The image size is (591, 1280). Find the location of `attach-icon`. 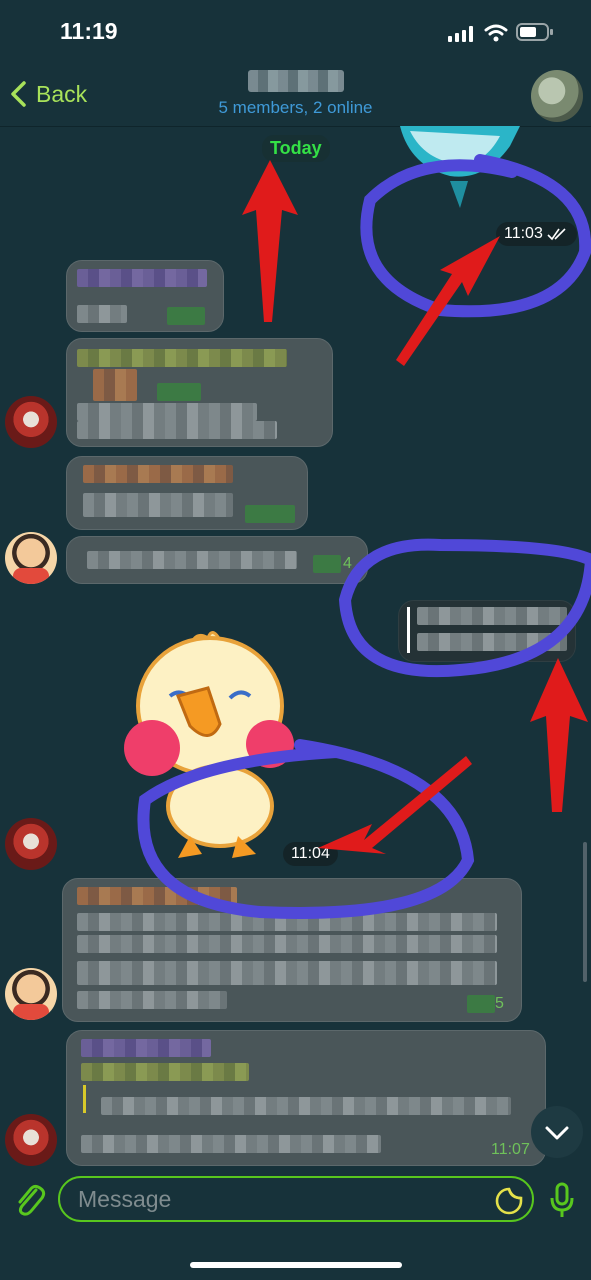

attach-icon is located at coordinates (29, 1200).